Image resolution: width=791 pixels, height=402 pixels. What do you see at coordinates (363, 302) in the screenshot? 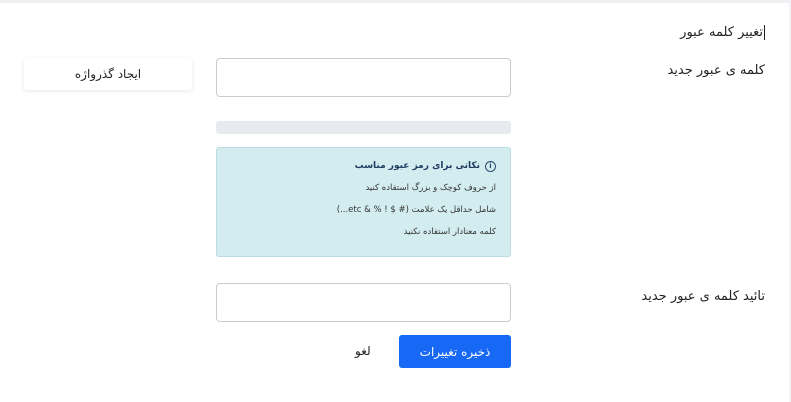
I see `confirm-password-input` at bounding box center [363, 302].